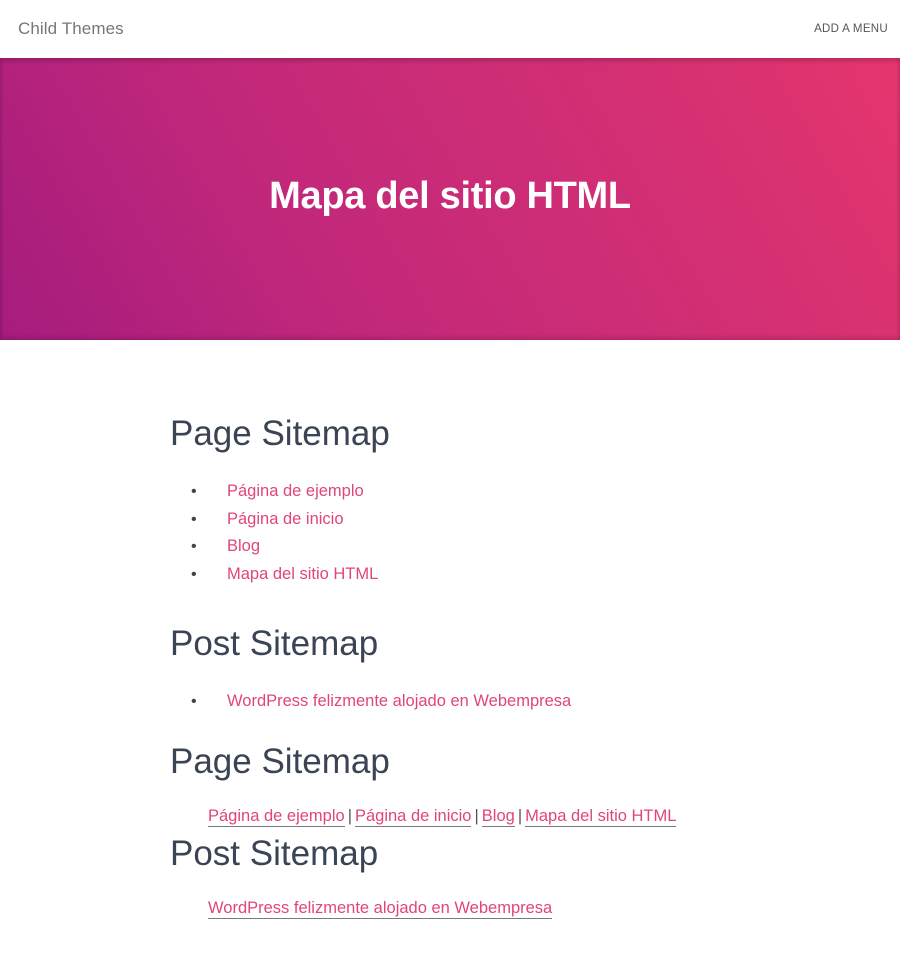 The height and width of the screenshot is (955, 900). Describe the element at coordinates (450, 195) in the screenshot. I see `page-title: Mapa del sitio HTML` at that location.